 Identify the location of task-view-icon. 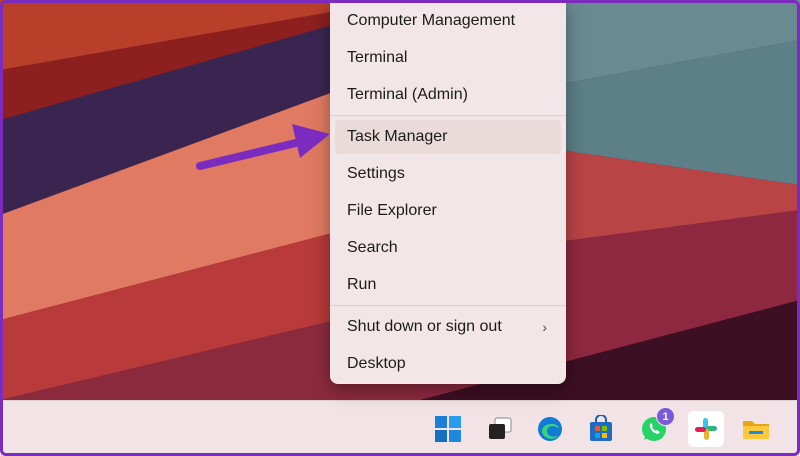
(500, 429).